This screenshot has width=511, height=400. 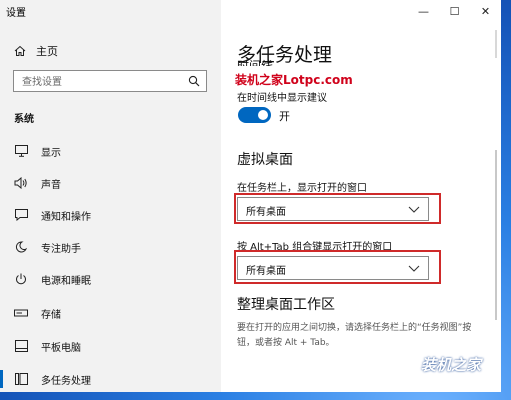 What do you see at coordinates (110, 279) in the screenshot?
I see `sidebar-item-power-sleep: 电源和睡眠` at bounding box center [110, 279].